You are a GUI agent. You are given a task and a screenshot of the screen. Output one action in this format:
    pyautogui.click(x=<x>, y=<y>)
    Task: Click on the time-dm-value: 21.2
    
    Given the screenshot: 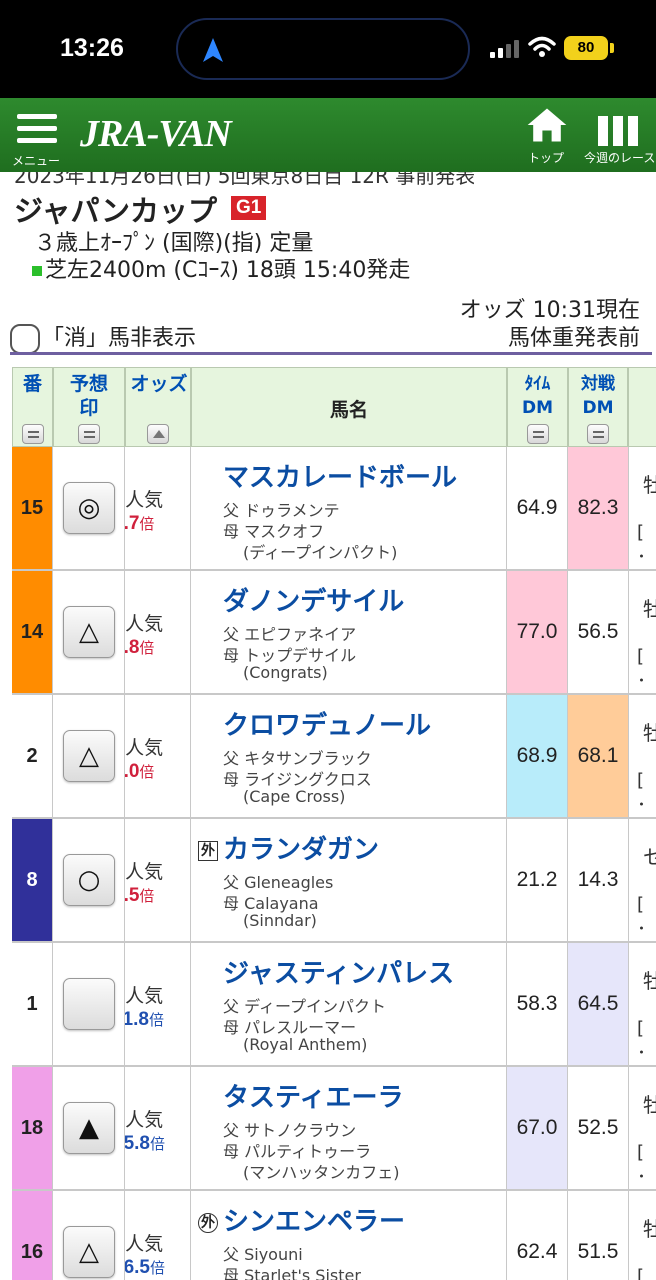 What is the action you would take?
    pyautogui.click(x=537, y=880)
    